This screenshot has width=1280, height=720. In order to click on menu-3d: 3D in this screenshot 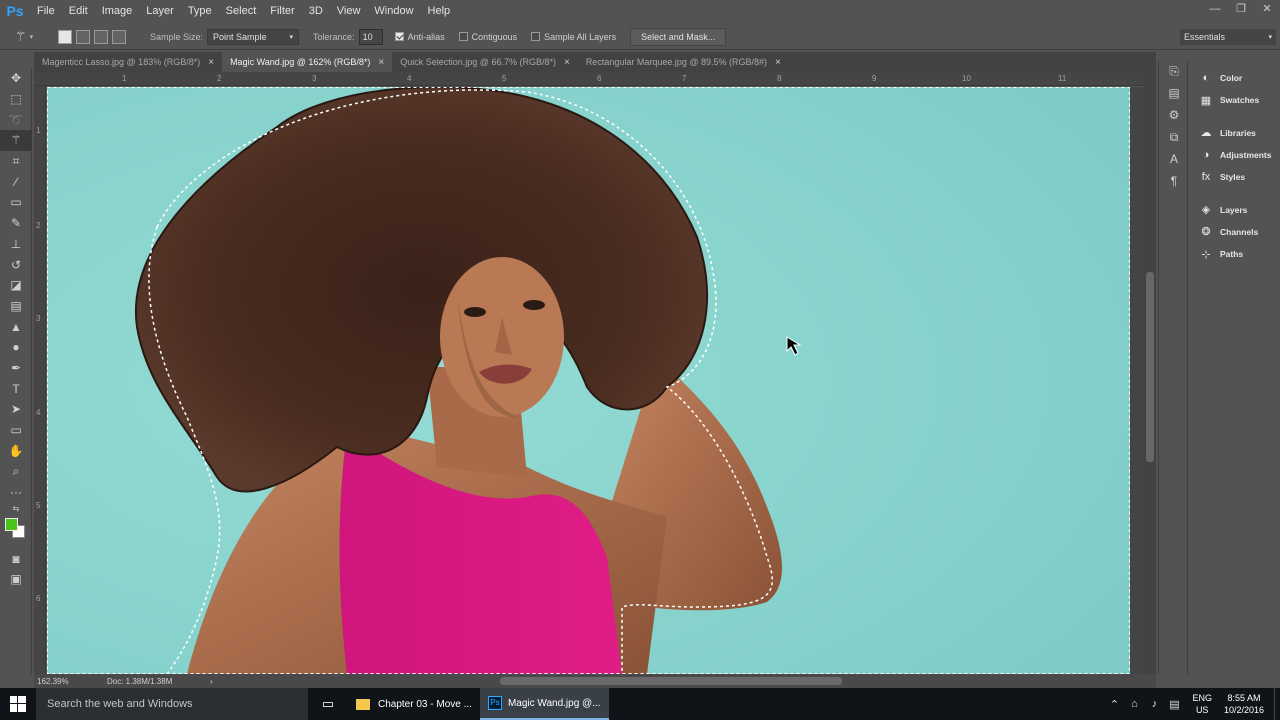, I will do `click(316, 11)`.